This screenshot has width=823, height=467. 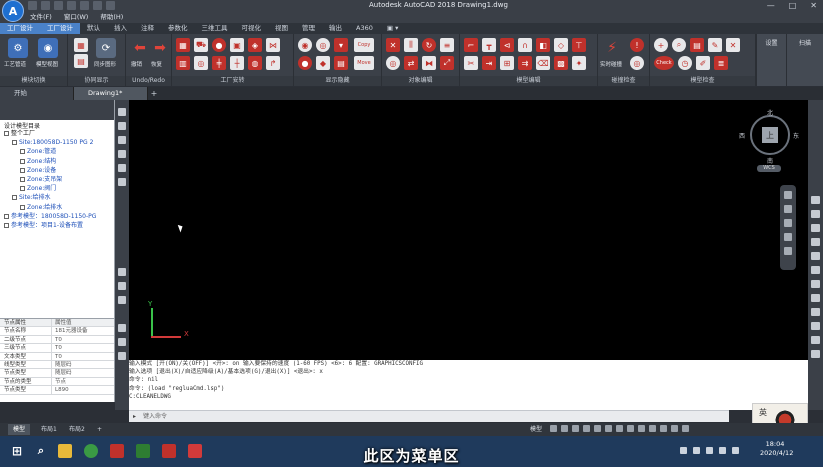 What do you see at coordinates (543, 45) in the screenshot?
I see `cap-icon: ◧` at bounding box center [543, 45].